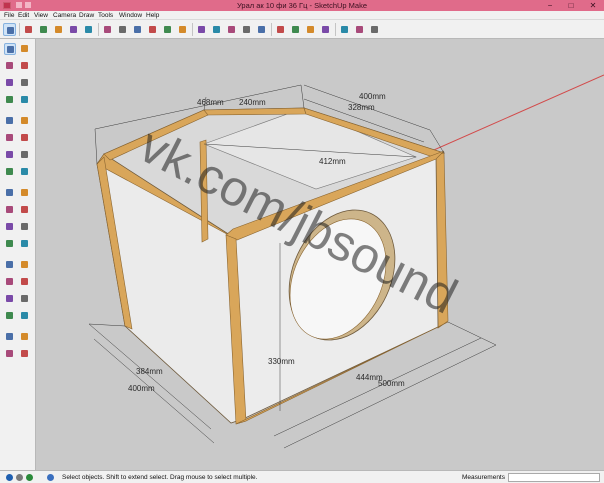 The width and height of the screenshot is (604, 483). I want to click on two-point-arc-icon, so click(25, 138).